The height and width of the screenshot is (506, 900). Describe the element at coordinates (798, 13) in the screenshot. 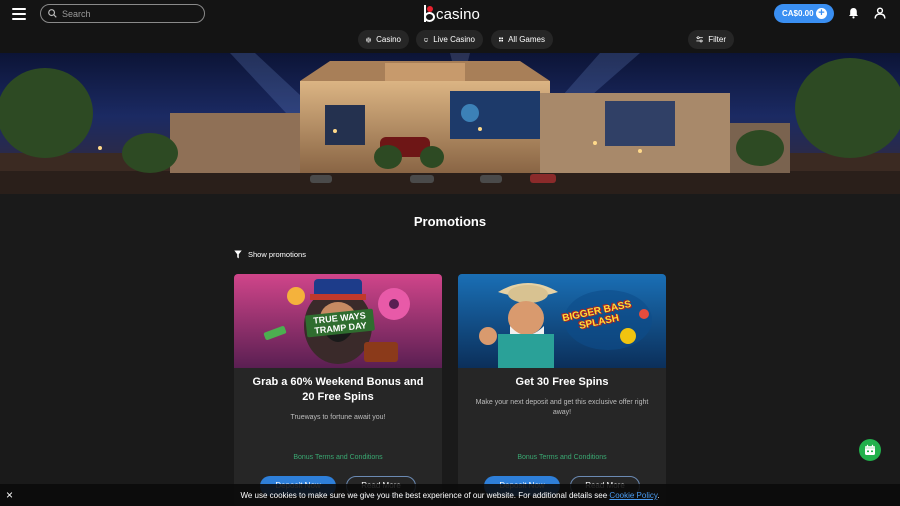

I see `balance-amount: CA$0.00` at that location.